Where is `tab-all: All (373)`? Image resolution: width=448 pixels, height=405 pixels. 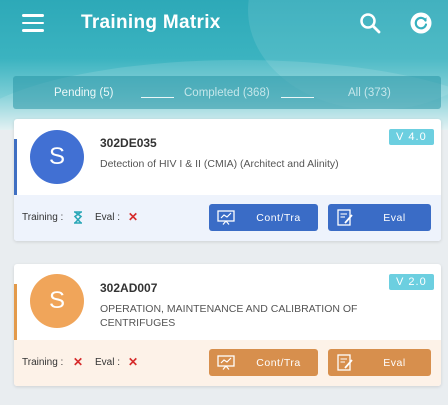 tab-all: All (373) is located at coordinates (369, 93).